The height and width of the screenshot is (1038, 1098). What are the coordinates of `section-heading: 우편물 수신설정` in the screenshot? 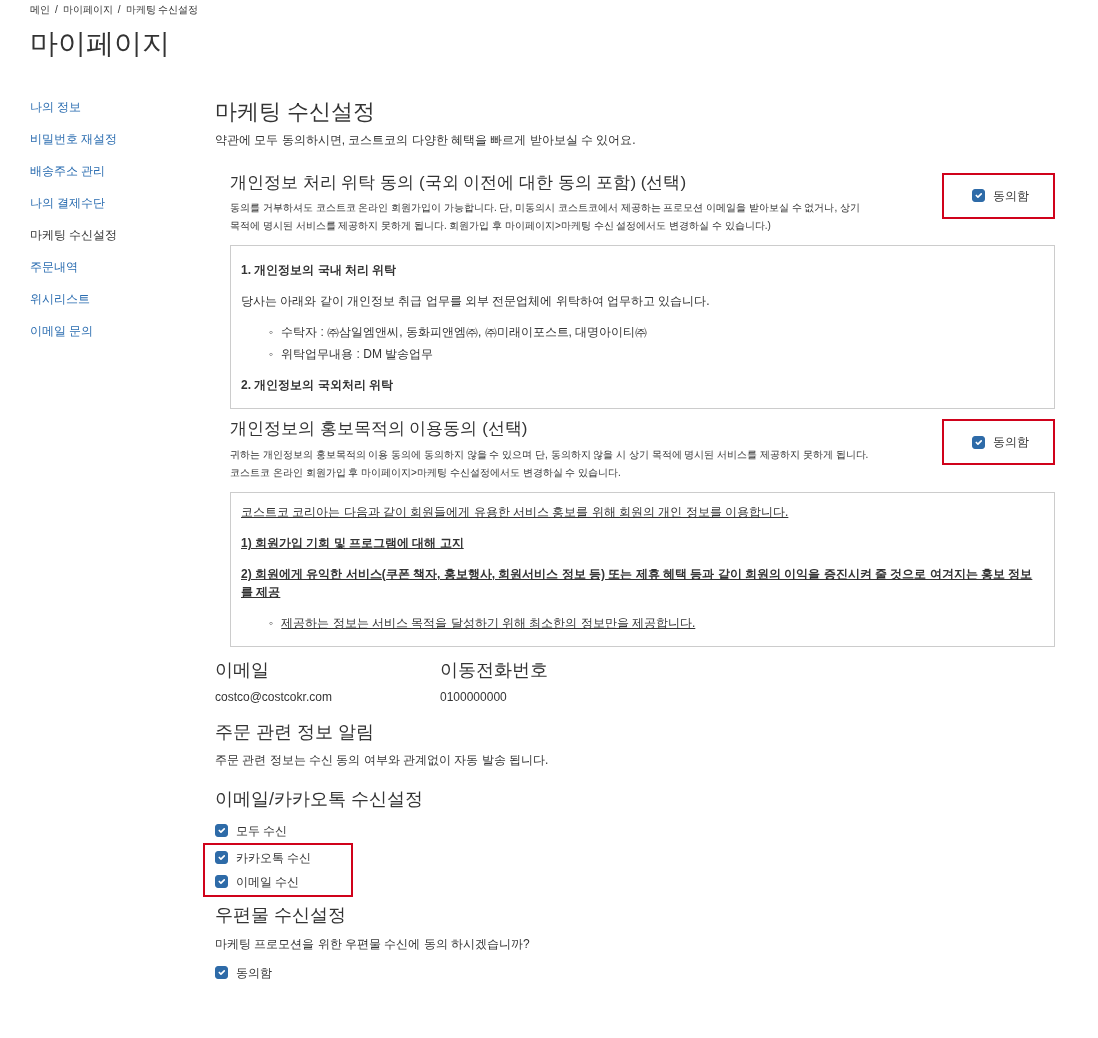 It's located at (281, 915).